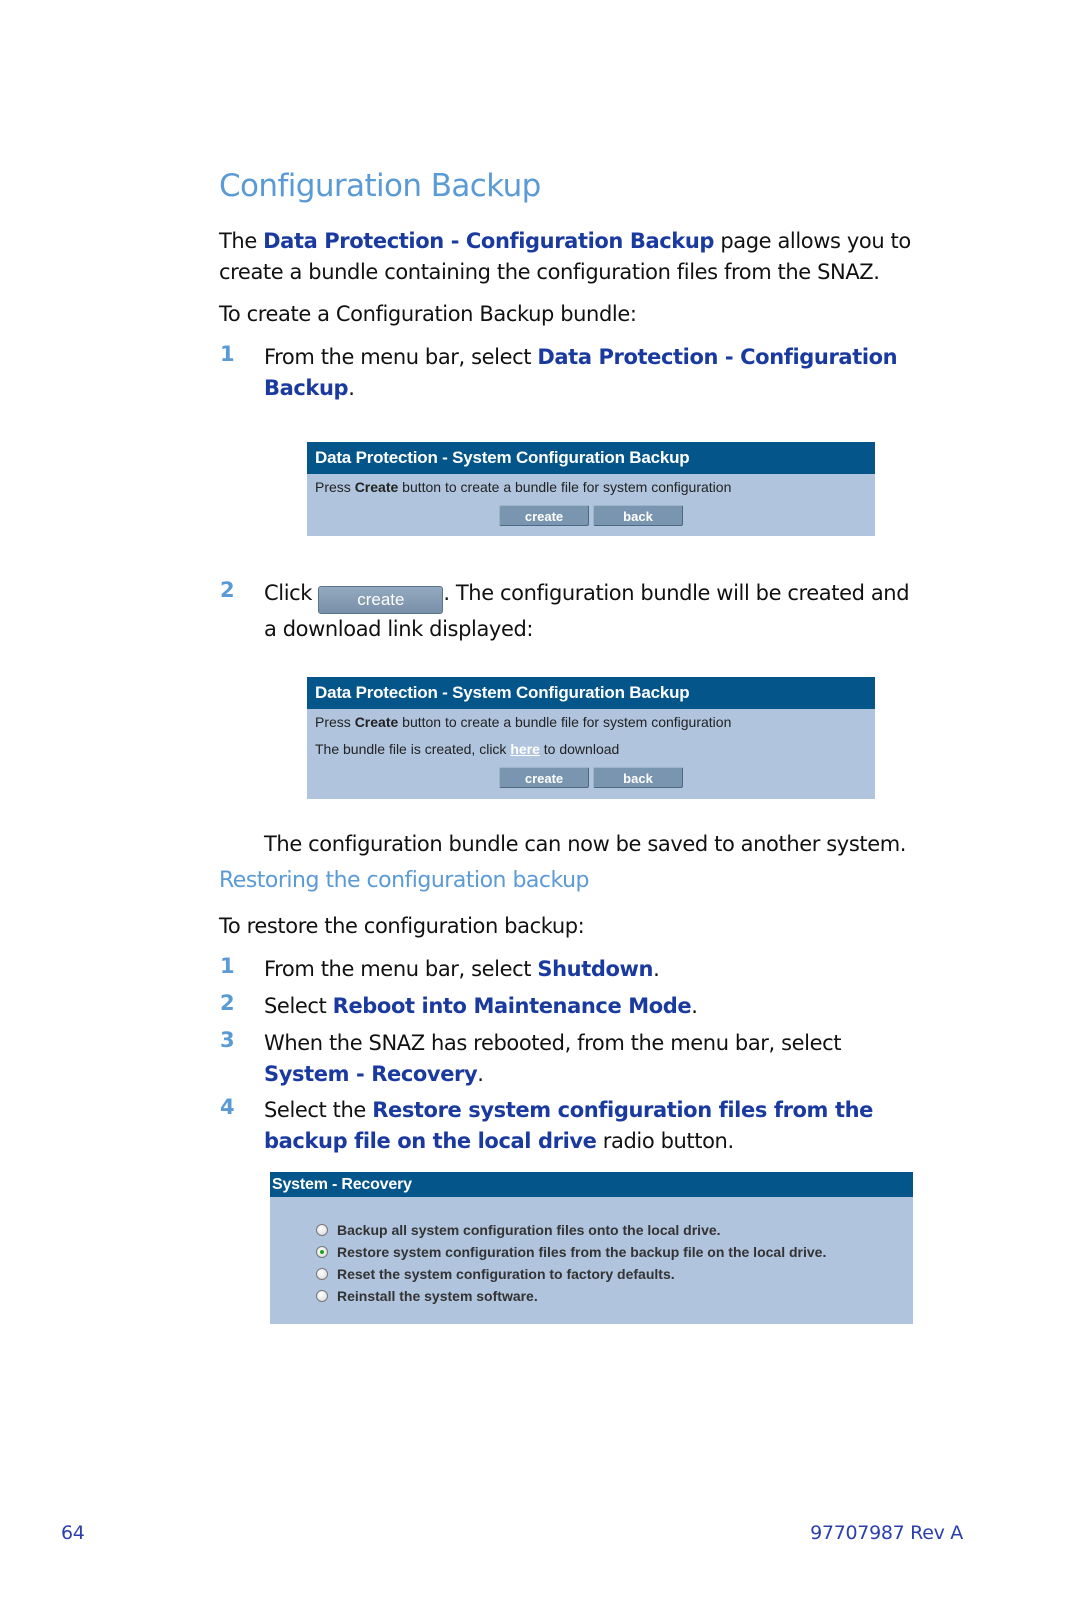 This screenshot has width=1080, height=1619. I want to click on step-text: Select the, so click(318, 1110).